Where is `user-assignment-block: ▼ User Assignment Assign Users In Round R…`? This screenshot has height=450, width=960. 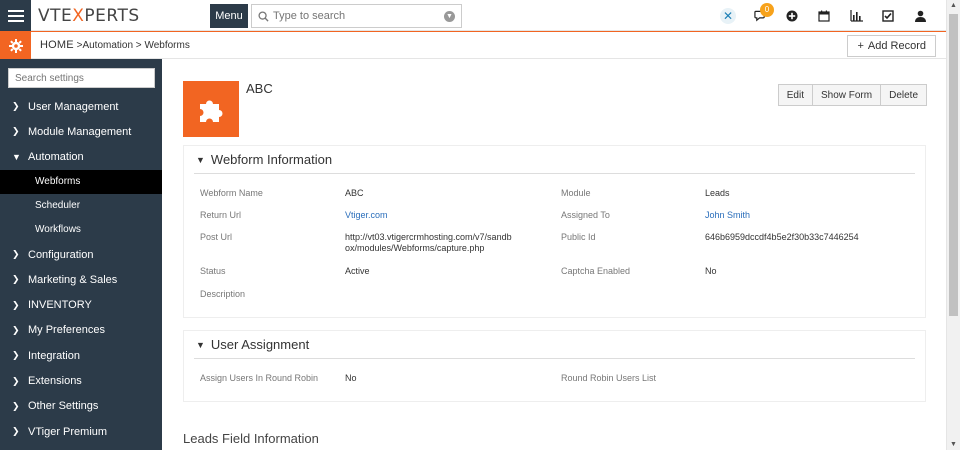 user-assignment-block: ▼ User Assignment Assign Users In Round R… is located at coordinates (554, 366).